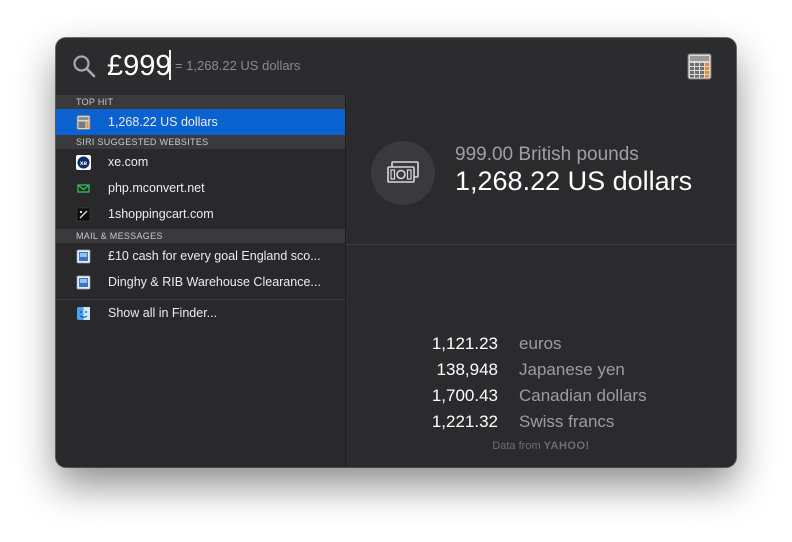 The image size is (792, 542). What do you see at coordinates (574, 181) in the screenshot?
I see `converted-amount: 1,268.22 US dollars` at bounding box center [574, 181].